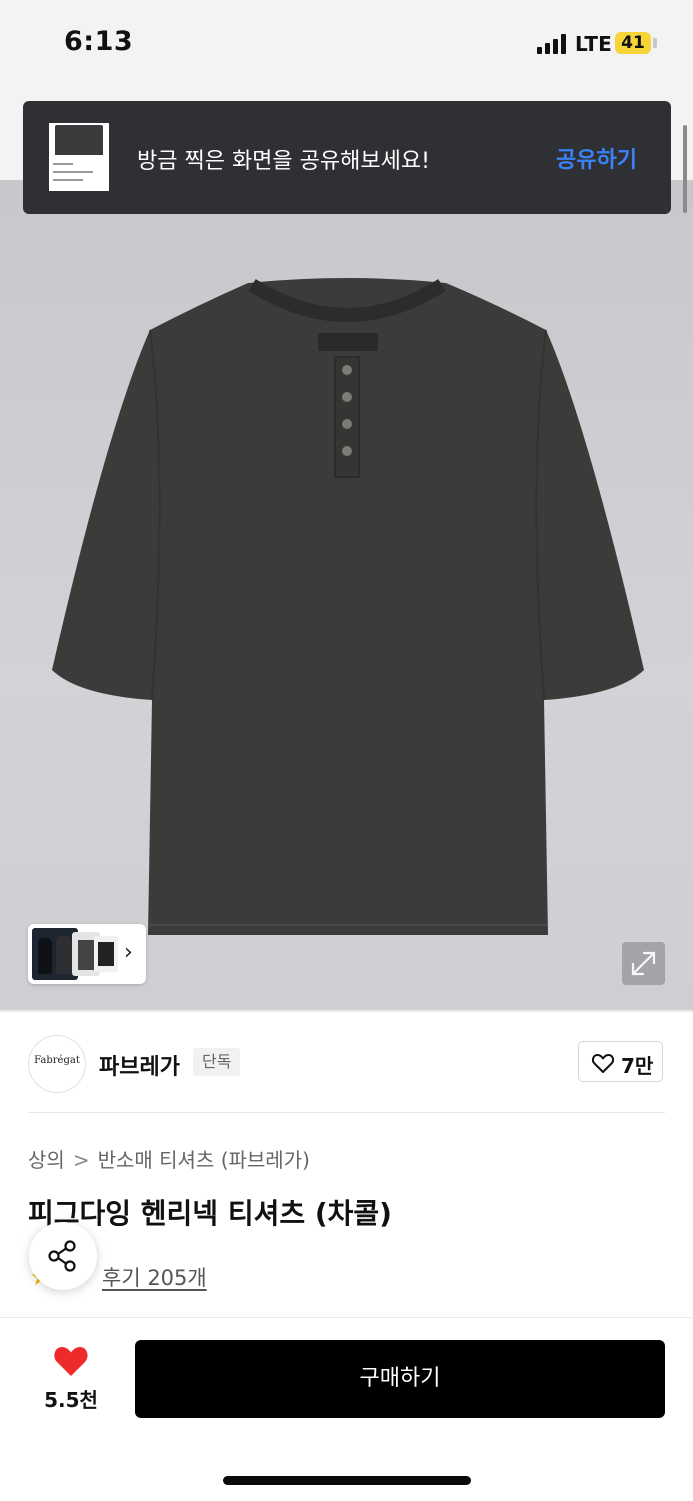  What do you see at coordinates (655, 43) in the screenshot?
I see `battery-cap` at bounding box center [655, 43].